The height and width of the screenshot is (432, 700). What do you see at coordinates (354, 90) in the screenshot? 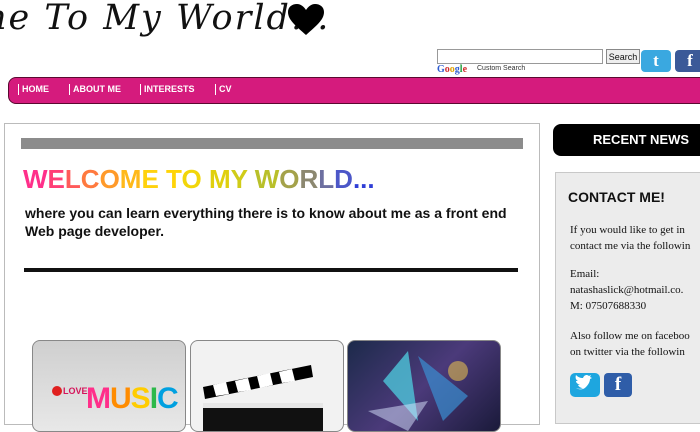
I see `nav-bar: HOME ABOUT ME INTERESTS CV` at bounding box center [354, 90].